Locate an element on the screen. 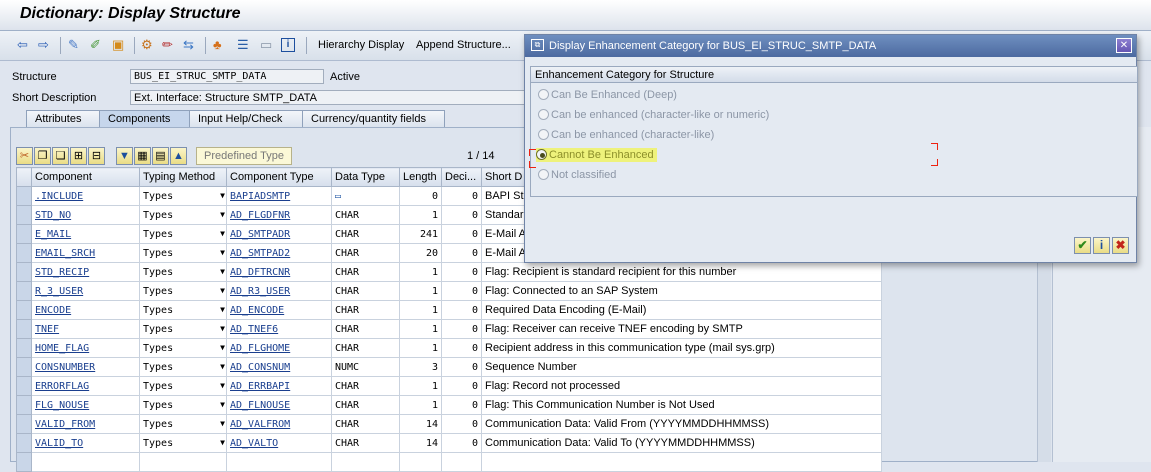 The height and width of the screenshot is (472, 1151). select-all-icon: ▦ is located at coordinates (142, 156).